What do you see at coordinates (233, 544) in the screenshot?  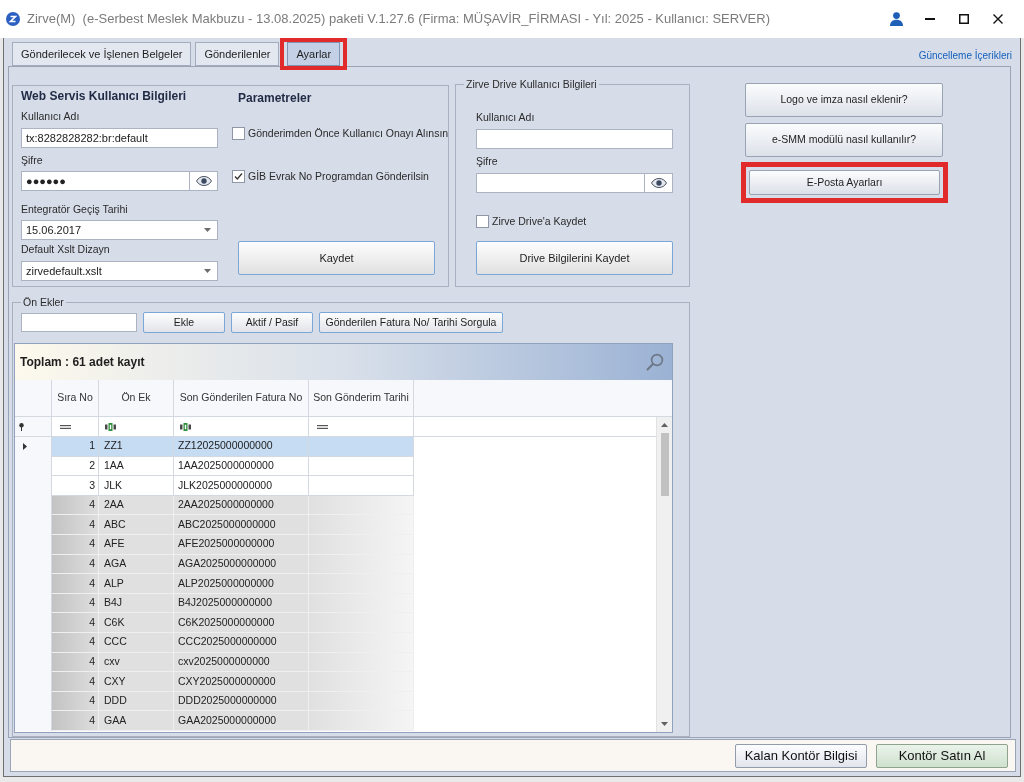 I see `table-row: 4 AFE AFE2025000000000` at bounding box center [233, 544].